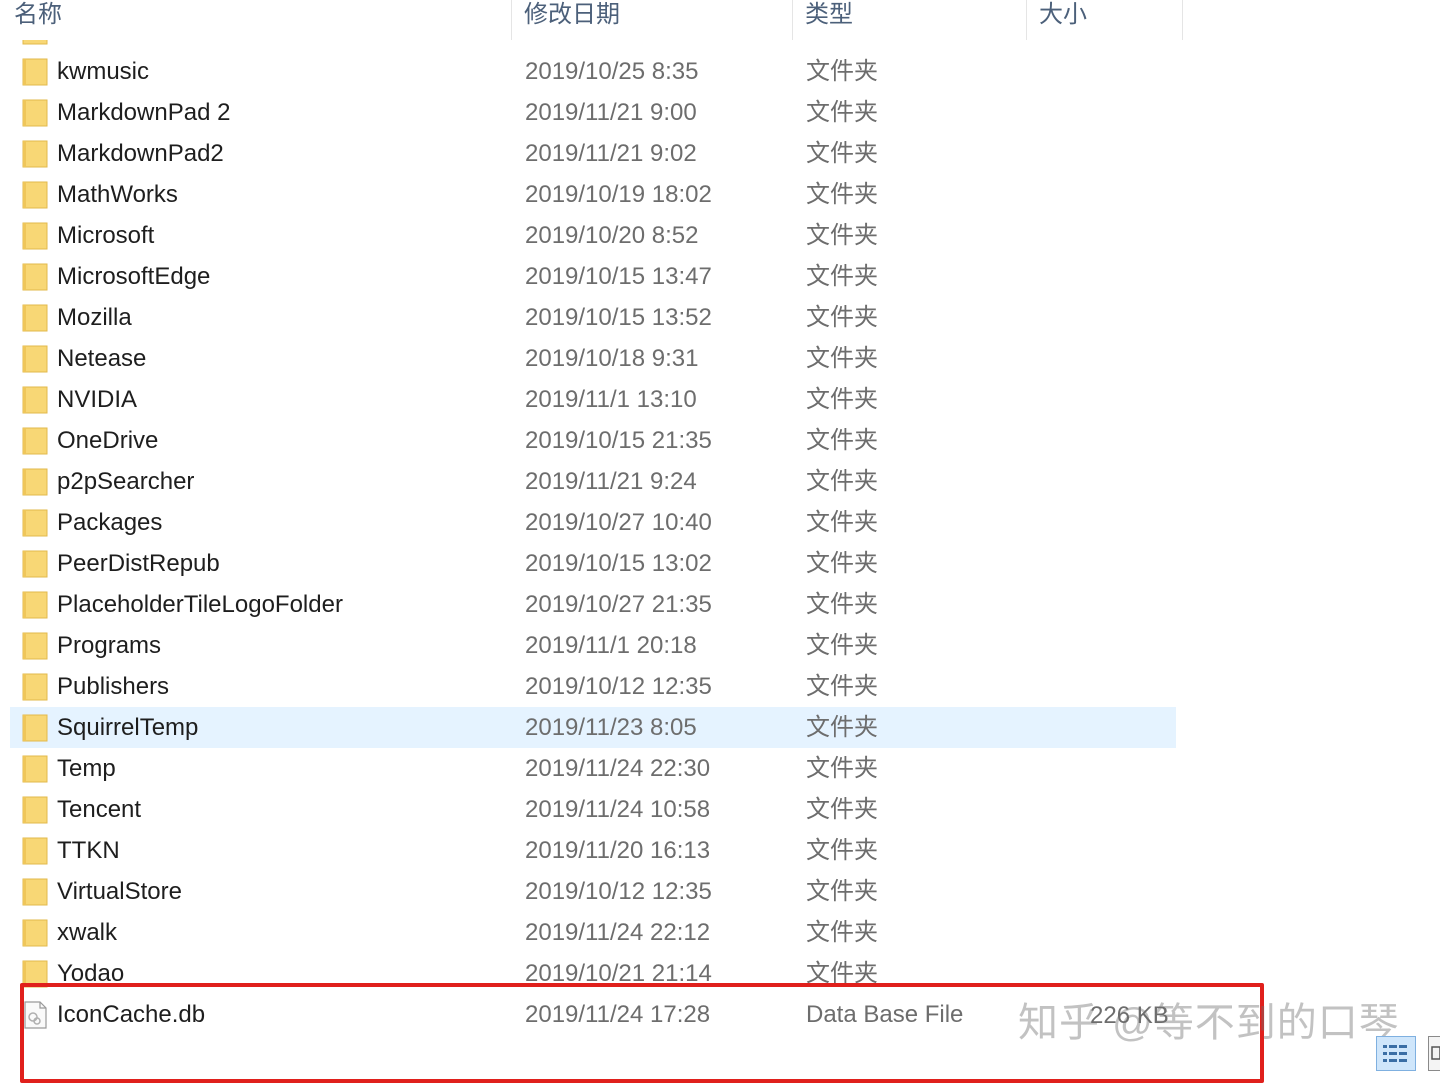 This screenshot has height=1083, width=1440. Describe the element at coordinates (618, 604) in the screenshot. I see `item-date: 2019/10/27 21:35` at that location.